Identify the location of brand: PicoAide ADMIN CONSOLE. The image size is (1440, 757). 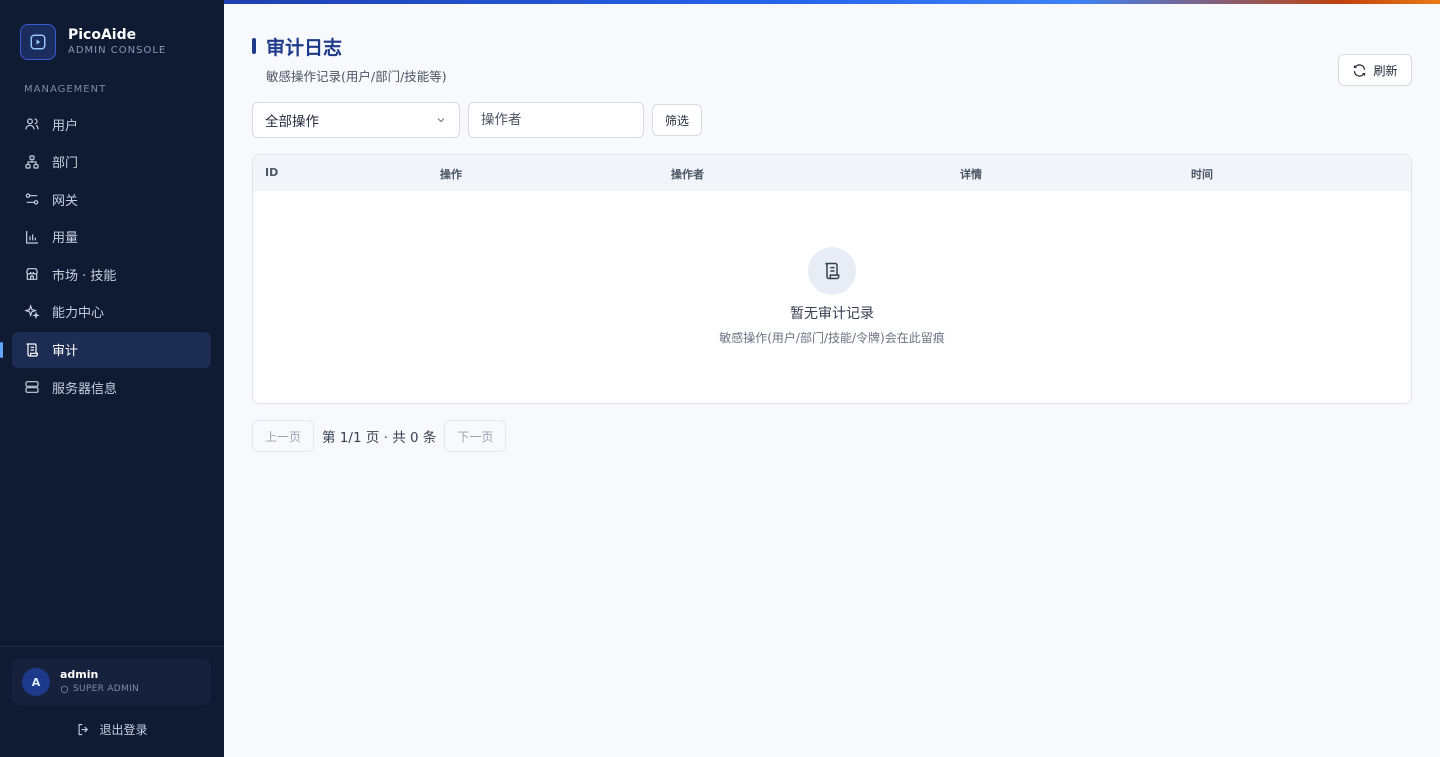
(93, 42).